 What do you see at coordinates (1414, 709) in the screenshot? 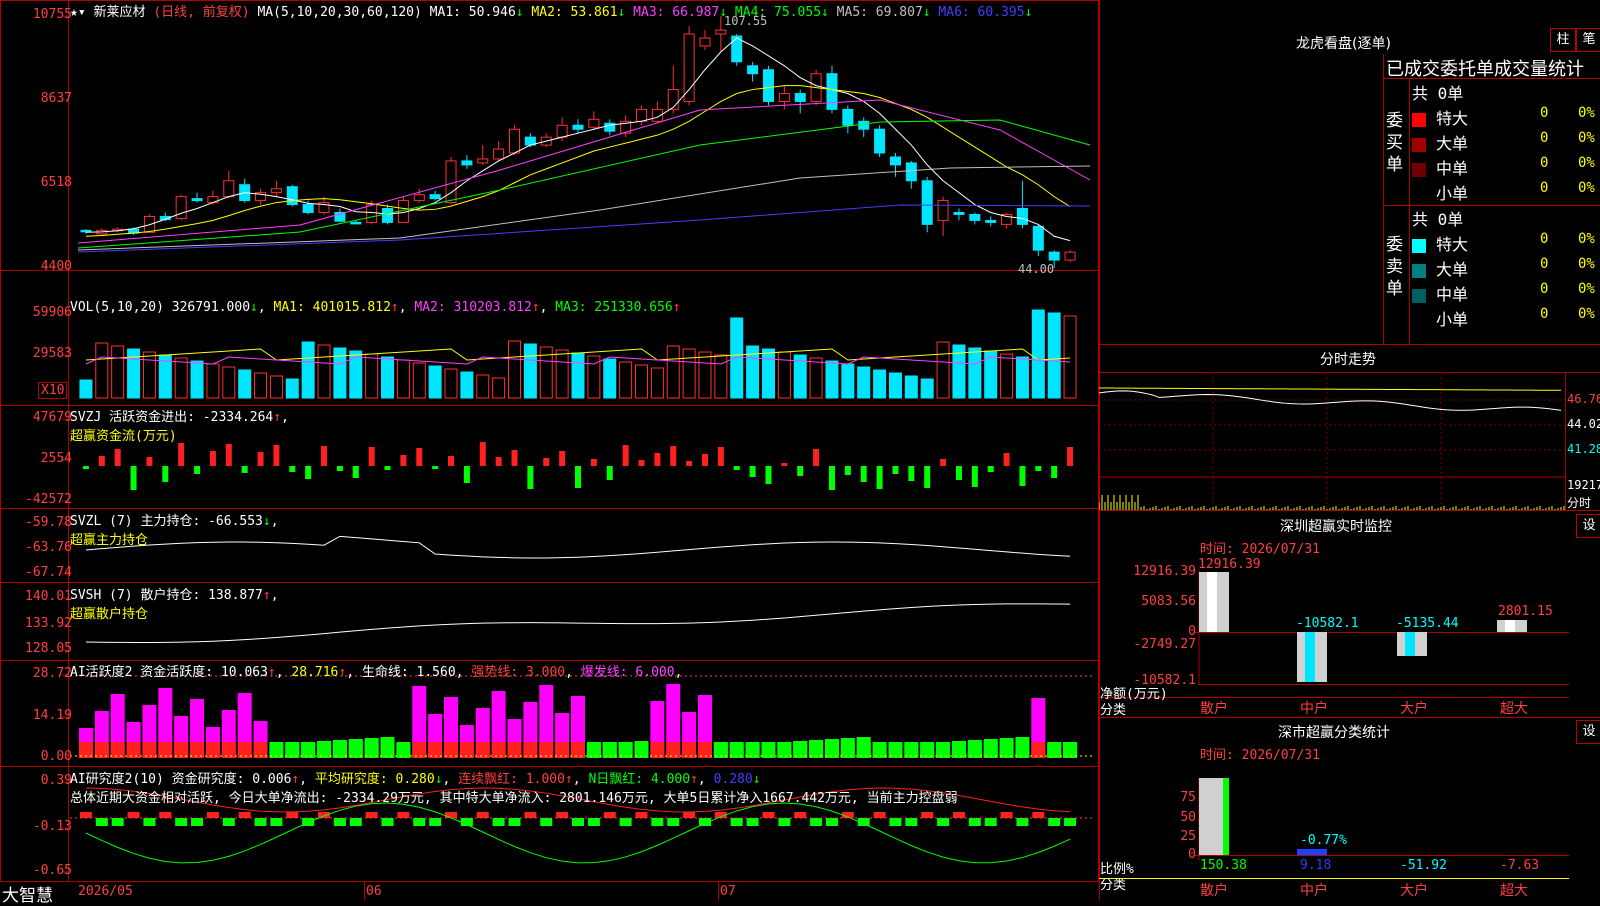
I see `sz-category: 大户` at bounding box center [1414, 709].